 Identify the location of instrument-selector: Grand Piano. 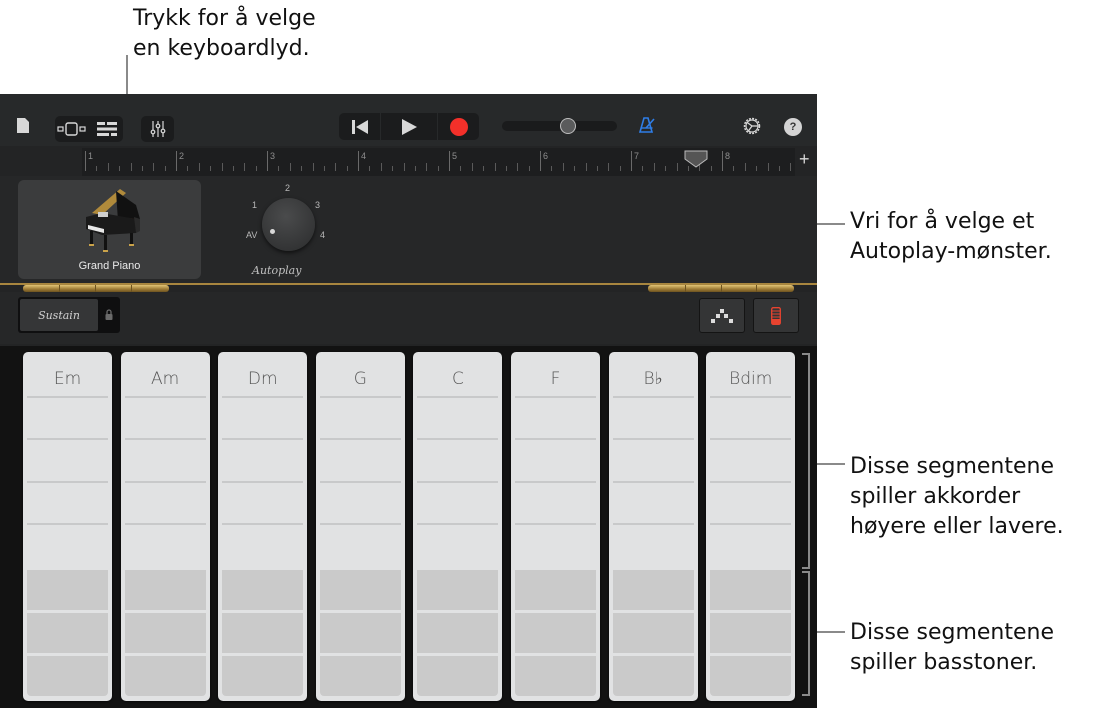
(109, 229).